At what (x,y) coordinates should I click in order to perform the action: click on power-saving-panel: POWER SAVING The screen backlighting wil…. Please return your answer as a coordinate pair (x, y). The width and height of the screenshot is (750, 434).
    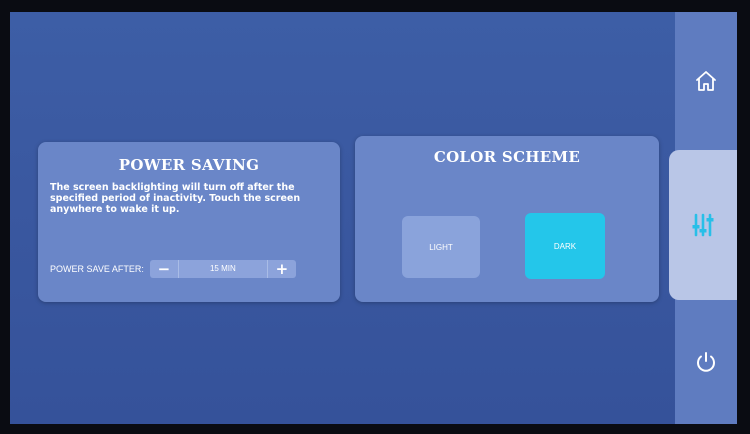
    Looking at the image, I should click on (189, 222).